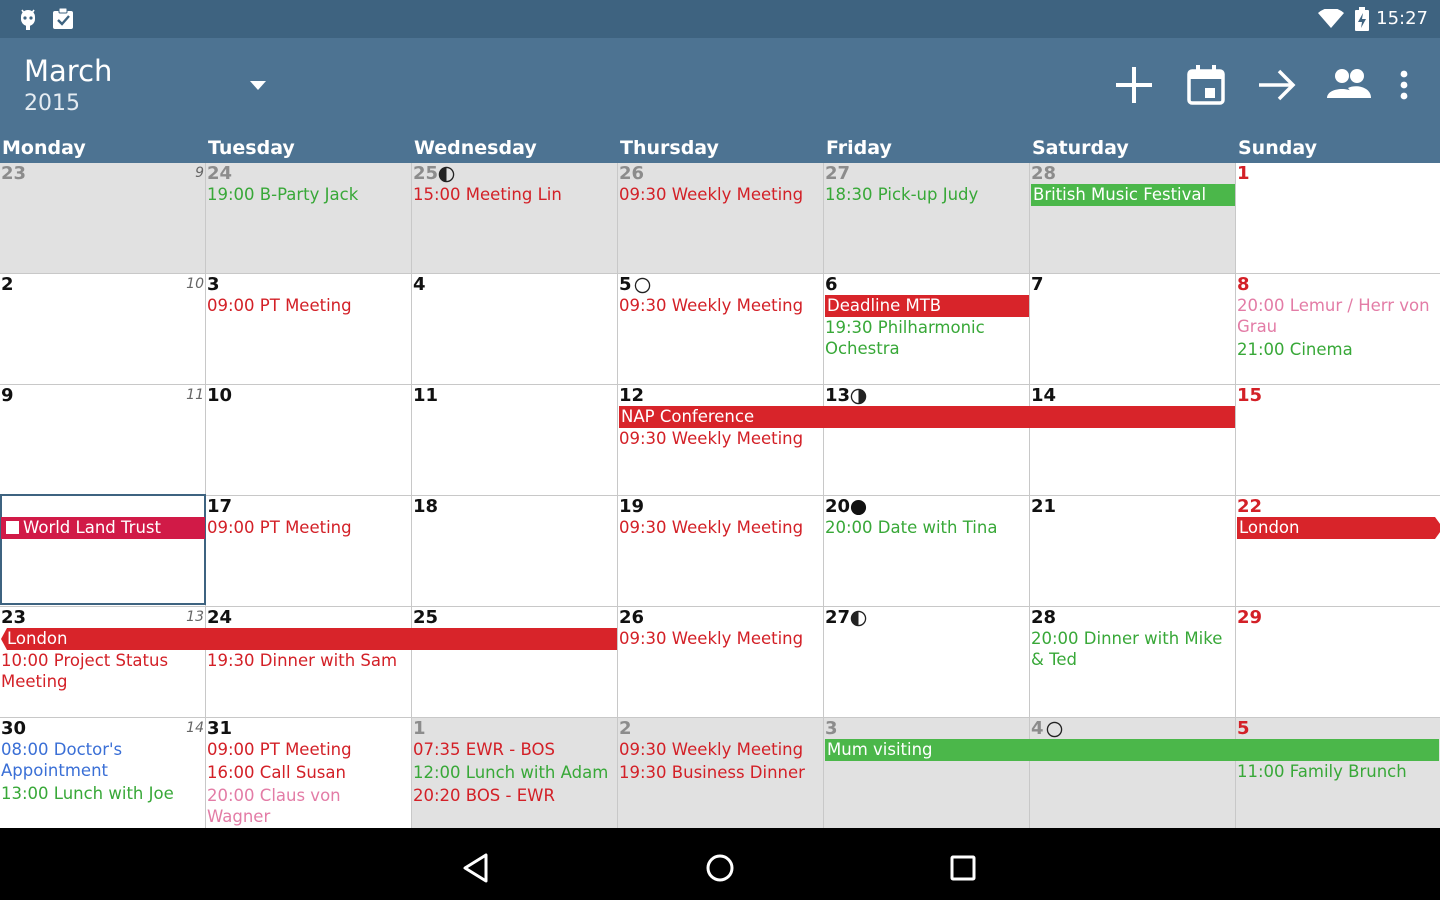 This screenshot has height=900, width=1440. What do you see at coordinates (927, 417) in the screenshot?
I see `all-day-event: NAP Conference` at bounding box center [927, 417].